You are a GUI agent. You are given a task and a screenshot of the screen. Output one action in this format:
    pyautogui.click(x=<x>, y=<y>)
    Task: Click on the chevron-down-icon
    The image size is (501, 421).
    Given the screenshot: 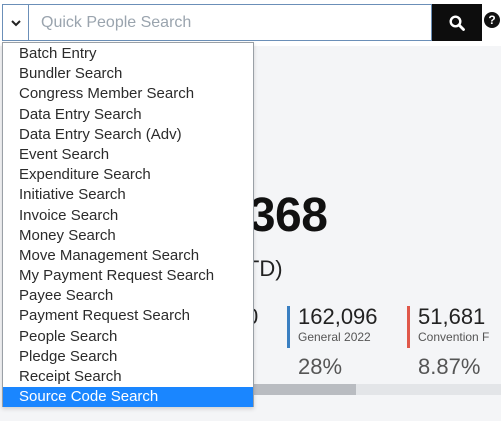 What is the action you would take?
    pyautogui.click(x=15, y=22)
    